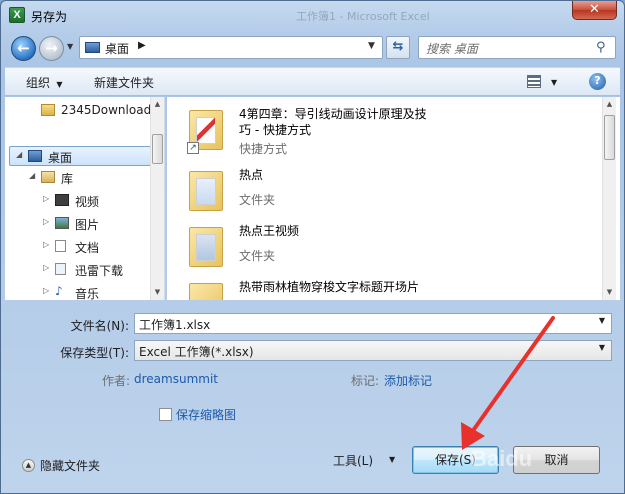 This screenshot has height=494, width=625. I want to click on tree-item-music: ▷ ♪ 音乐, so click(80, 293).